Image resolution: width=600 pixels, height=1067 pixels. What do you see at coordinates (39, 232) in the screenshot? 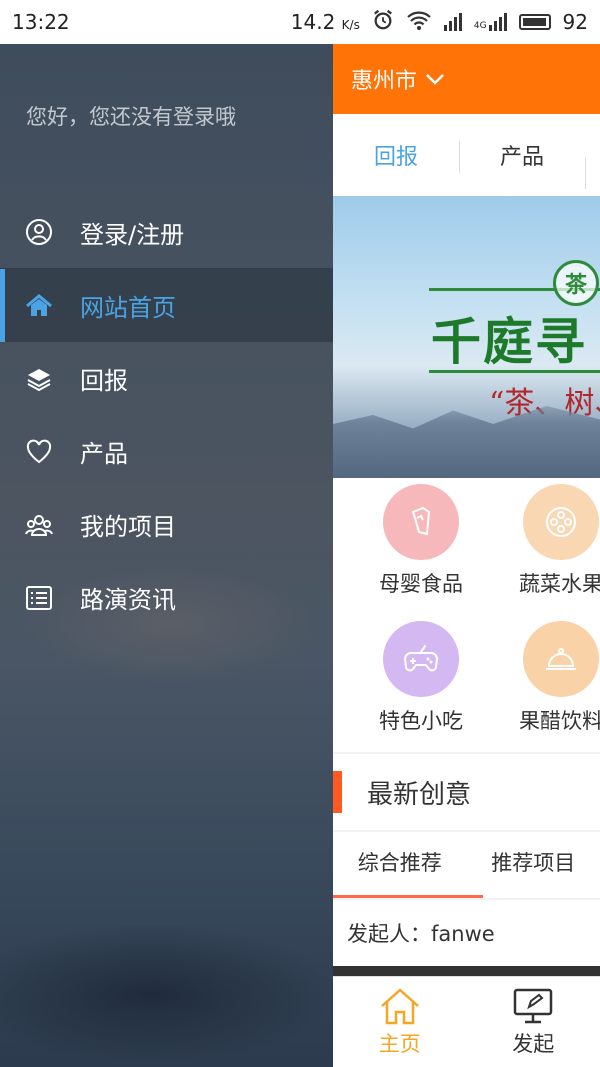
I see `user-circle-icon` at bounding box center [39, 232].